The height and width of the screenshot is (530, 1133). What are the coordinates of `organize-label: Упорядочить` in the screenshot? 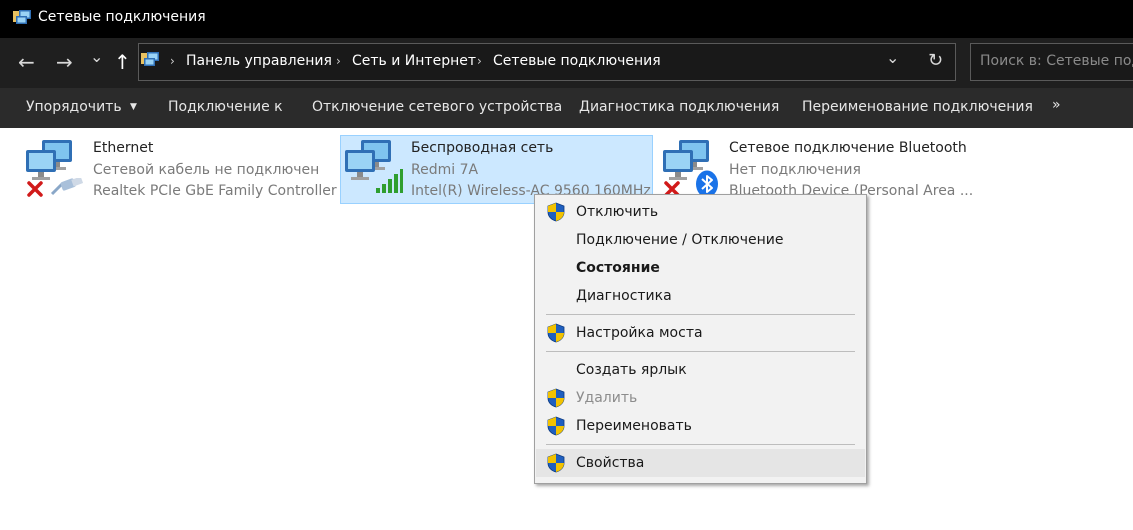 It's located at (74, 107).